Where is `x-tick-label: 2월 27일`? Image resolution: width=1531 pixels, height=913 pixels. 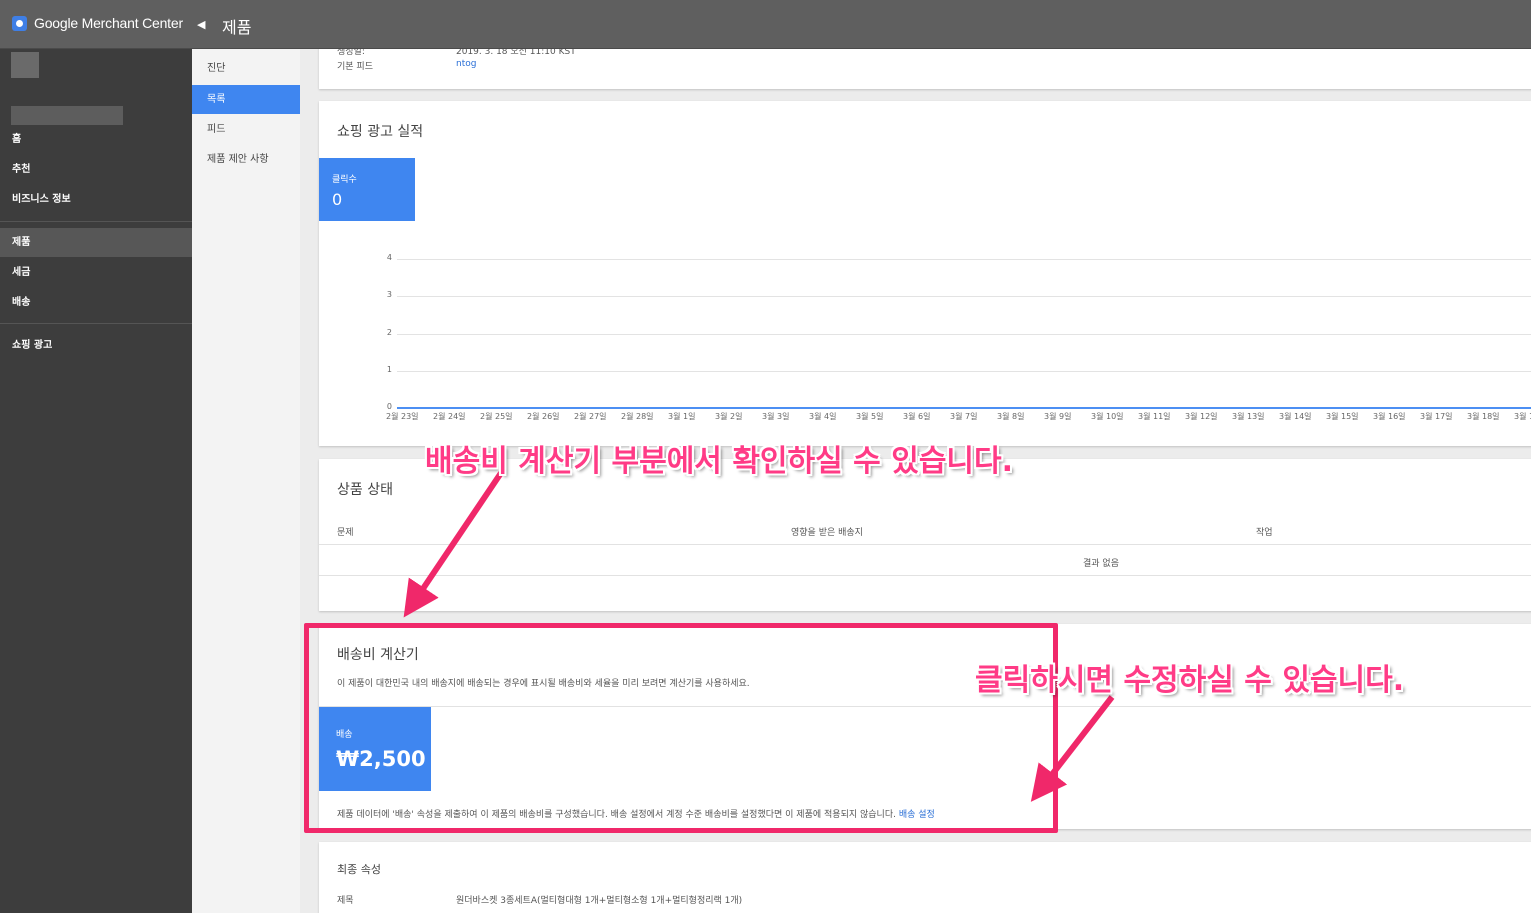
x-tick-label: 2월 27일 is located at coordinates (590, 416).